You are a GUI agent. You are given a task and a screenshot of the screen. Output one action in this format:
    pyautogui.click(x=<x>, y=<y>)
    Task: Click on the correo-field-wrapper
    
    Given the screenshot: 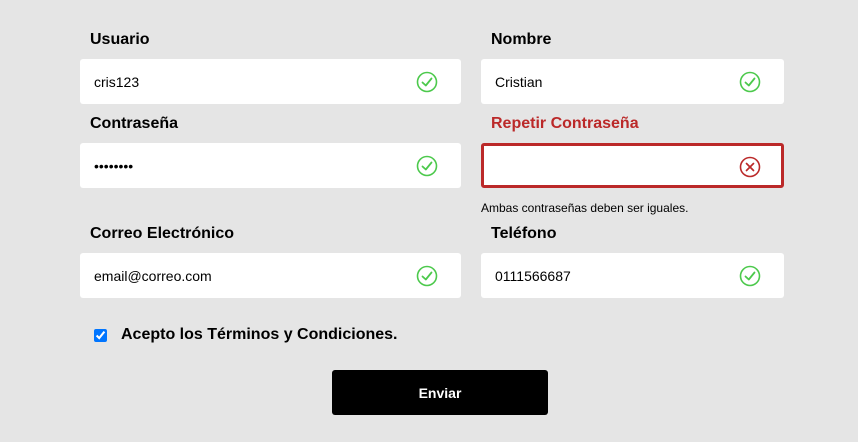 What is the action you would take?
    pyautogui.click(x=270, y=275)
    